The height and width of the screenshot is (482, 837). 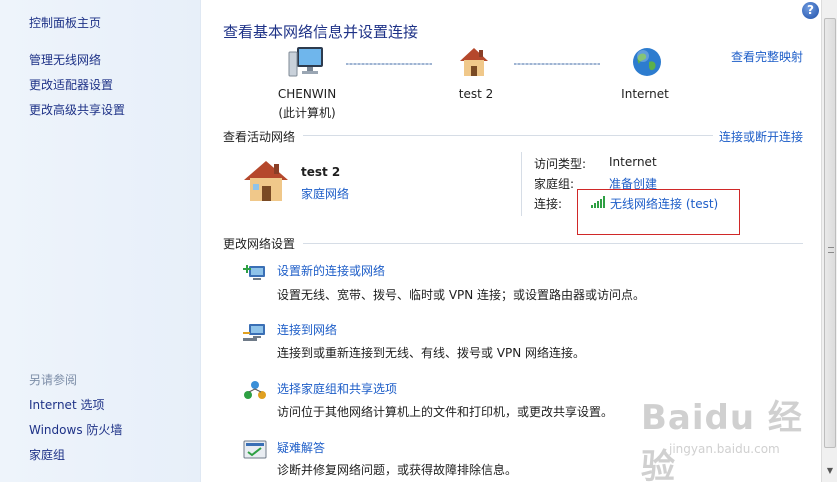 I want to click on connect-disconnect-link: 连接或断开连接, so click(x=761, y=136).